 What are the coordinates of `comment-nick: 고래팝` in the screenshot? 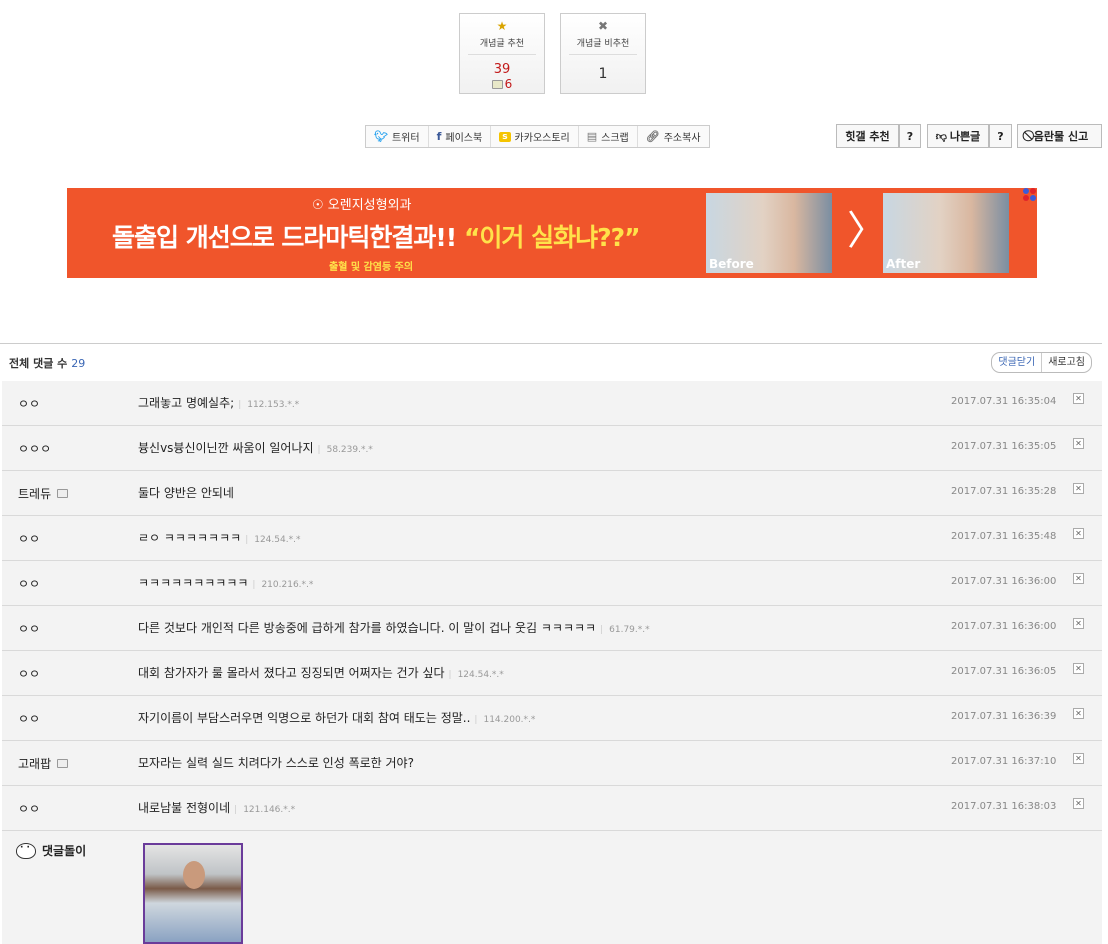 It's located at (43, 763).